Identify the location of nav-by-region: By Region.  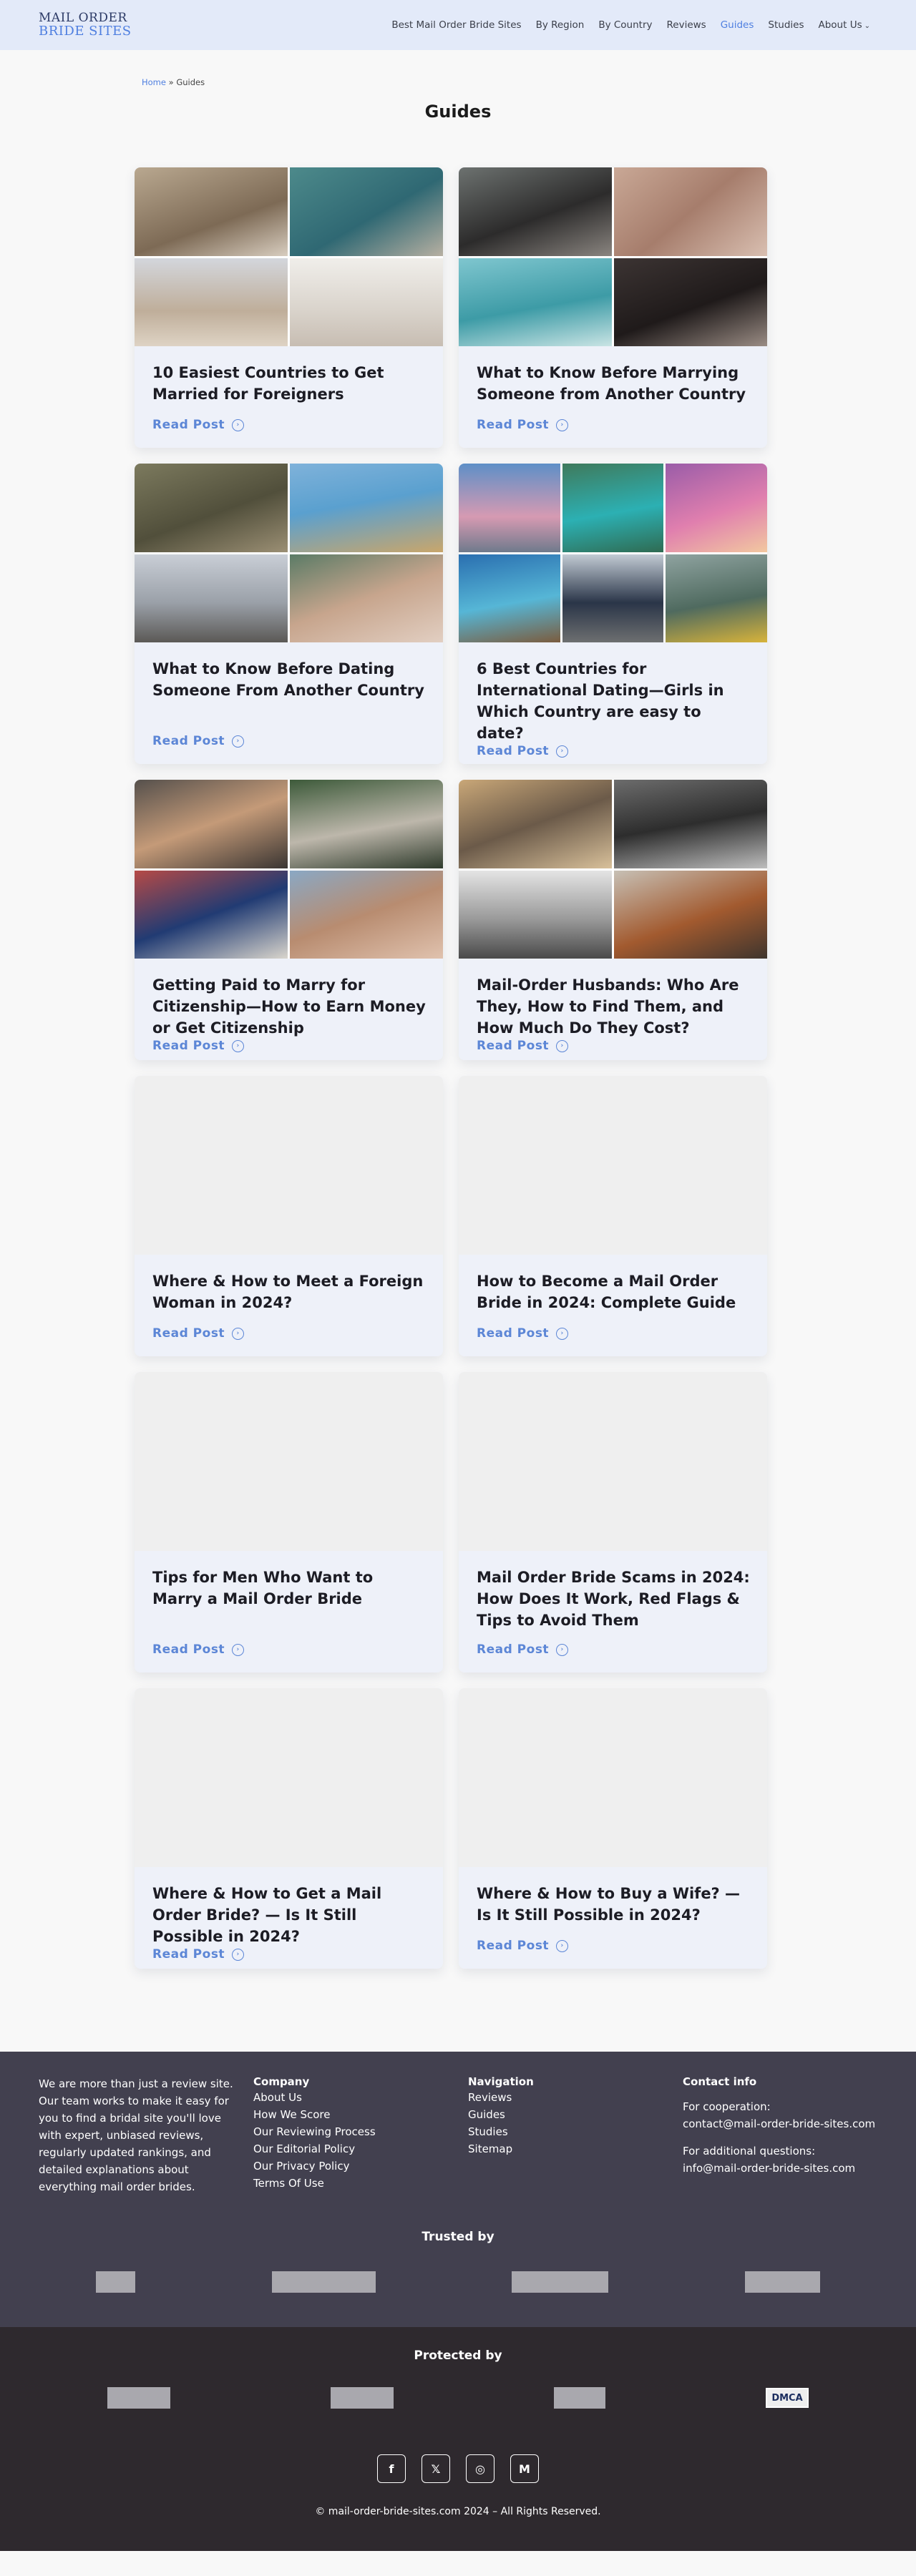
(560, 25).